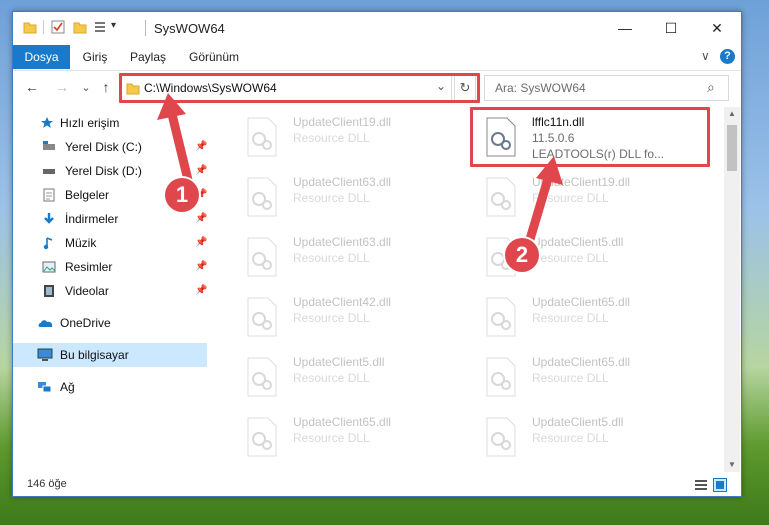  I want to click on tab-dosya: Dosya, so click(41, 57).